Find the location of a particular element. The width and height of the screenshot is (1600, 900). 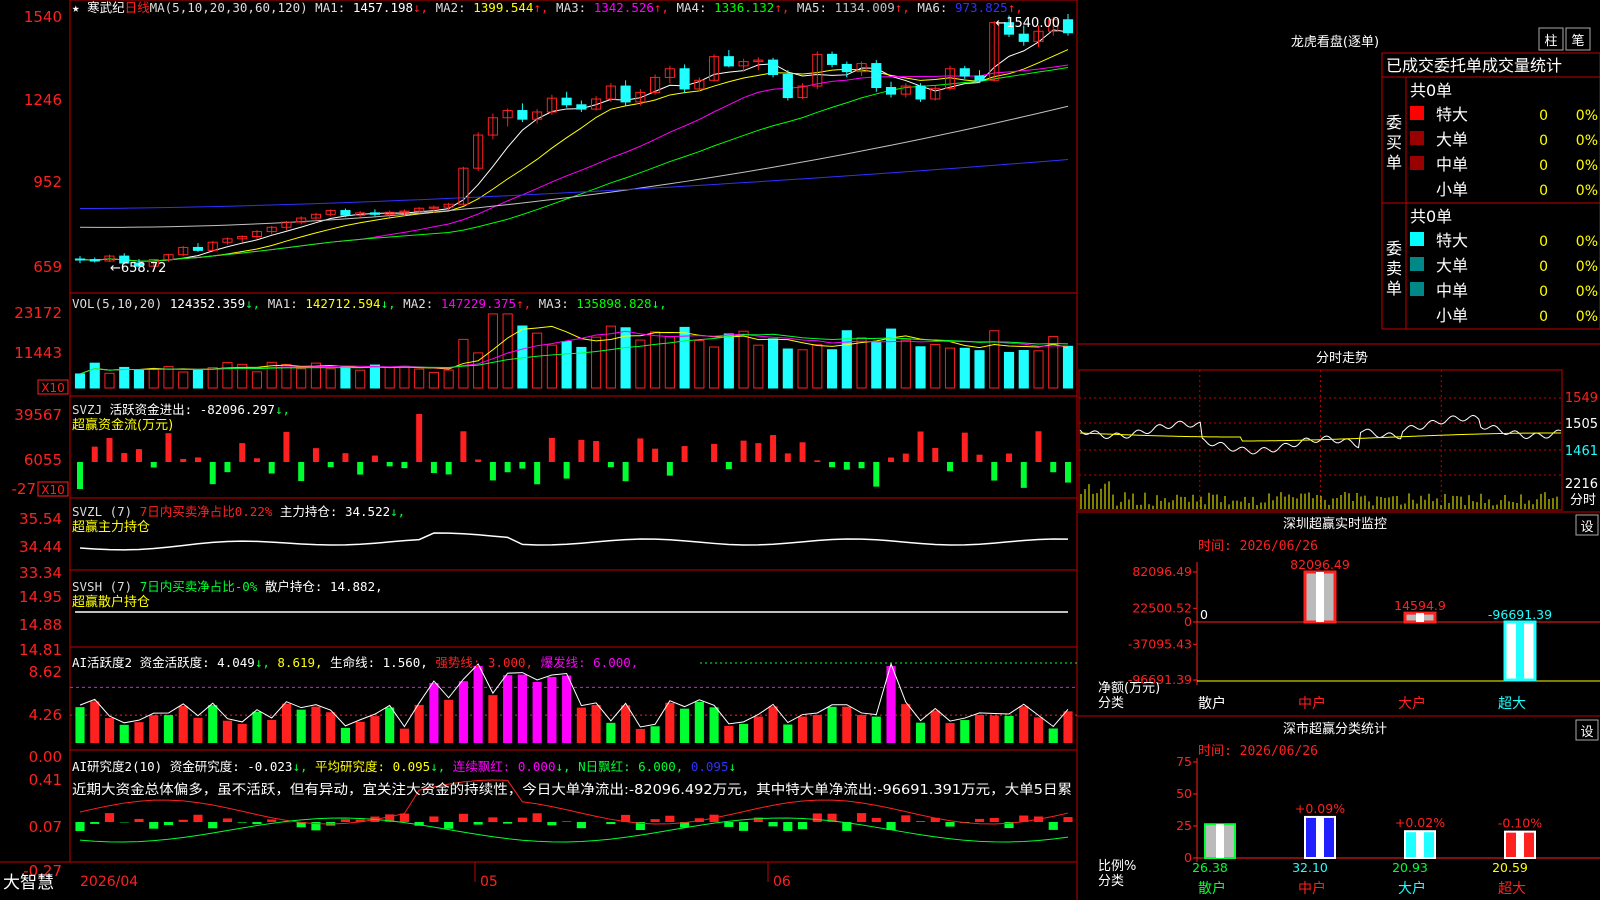

monitor-settings-label: 设 is located at coordinates (1586, 527).